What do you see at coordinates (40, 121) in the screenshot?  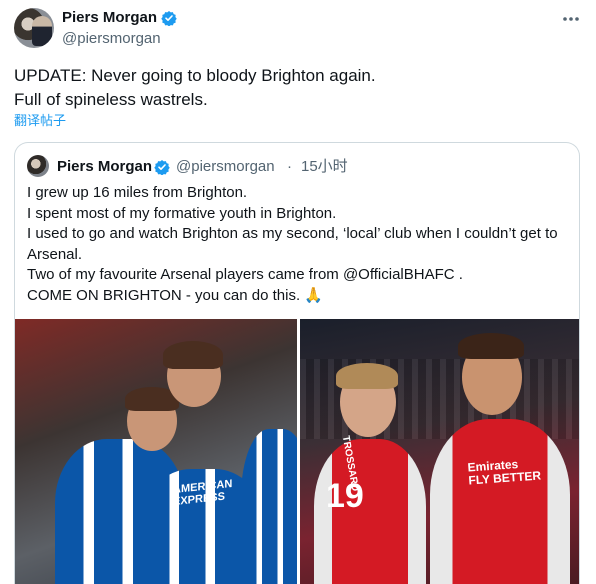 I see `translate-post-link: 翻译帖子` at bounding box center [40, 121].